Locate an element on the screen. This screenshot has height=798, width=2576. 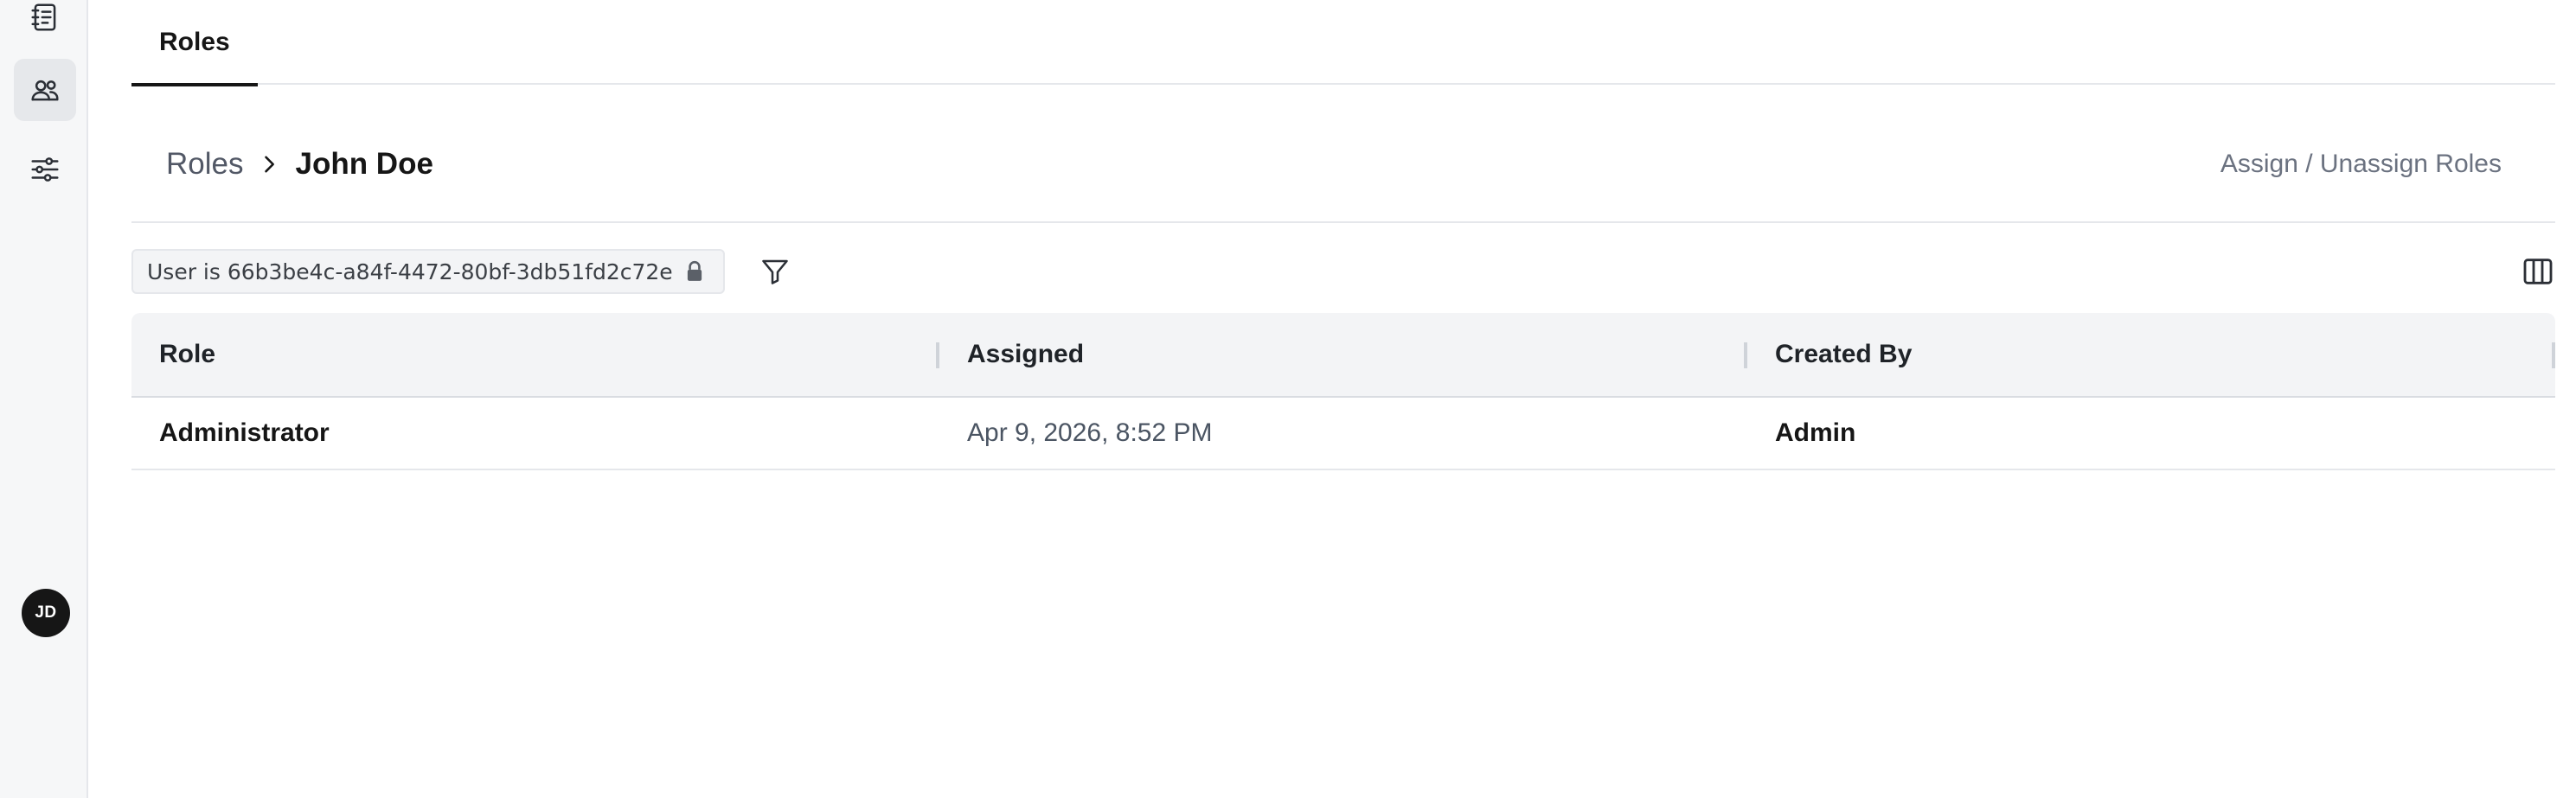
breadcrumb-current: John Doe is located at coordinates (364, 164).